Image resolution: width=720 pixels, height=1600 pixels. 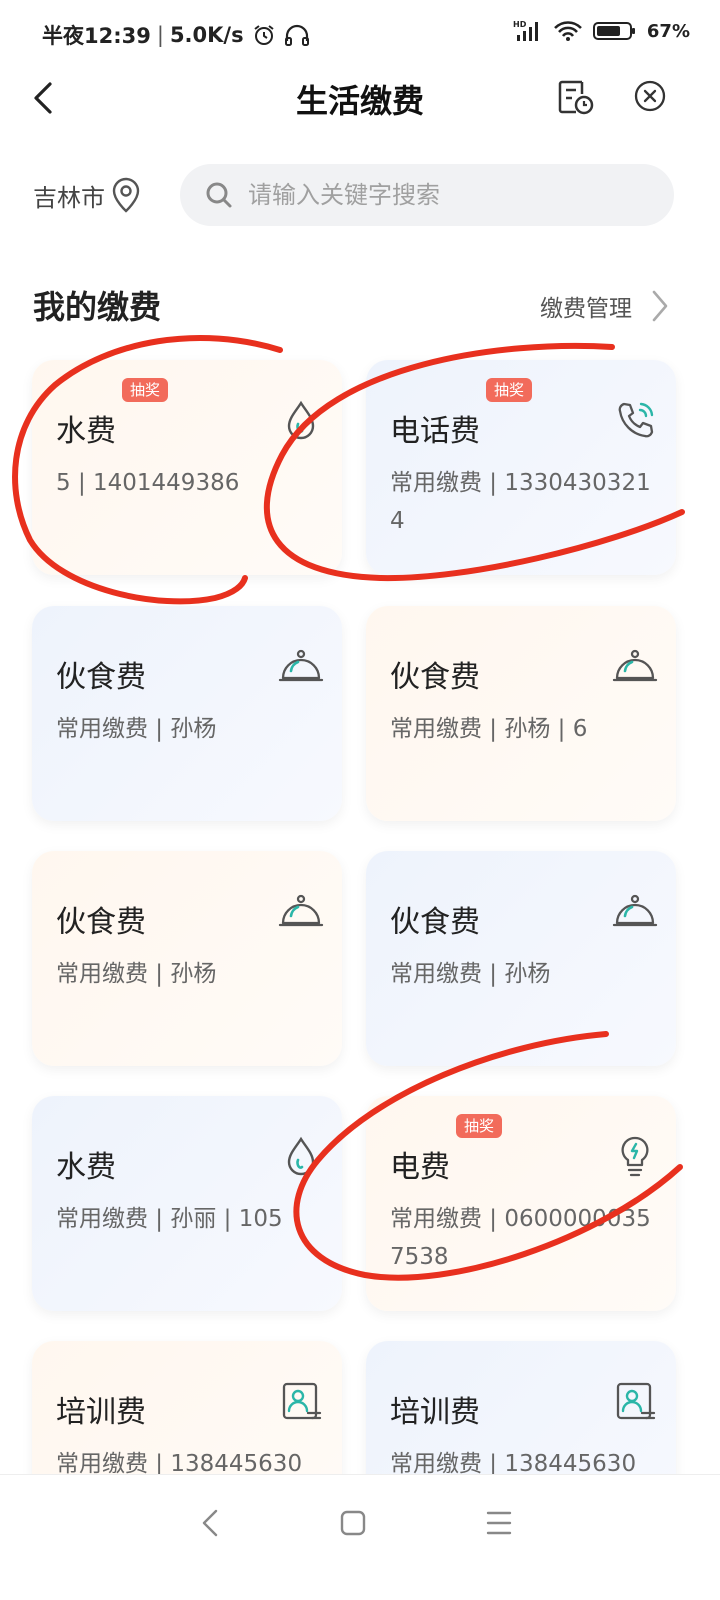 What do you see at coordinates (420, 1167) in the screenshot?
I see `card-title: 电费` at bounding box center [420, 1167].